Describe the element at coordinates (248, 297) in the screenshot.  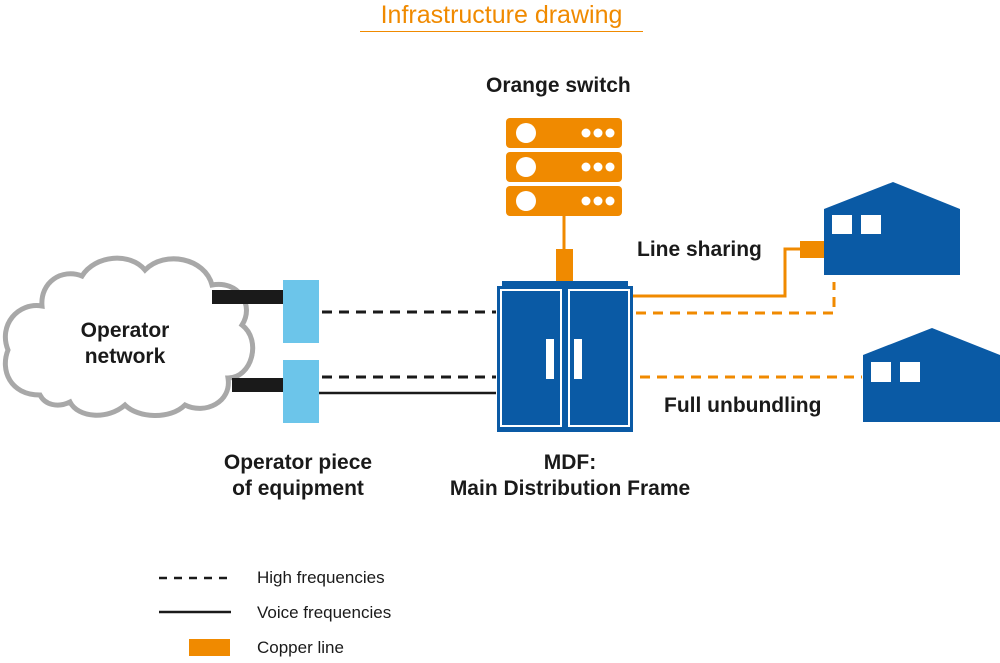
I see `operator-link-top` at that location.